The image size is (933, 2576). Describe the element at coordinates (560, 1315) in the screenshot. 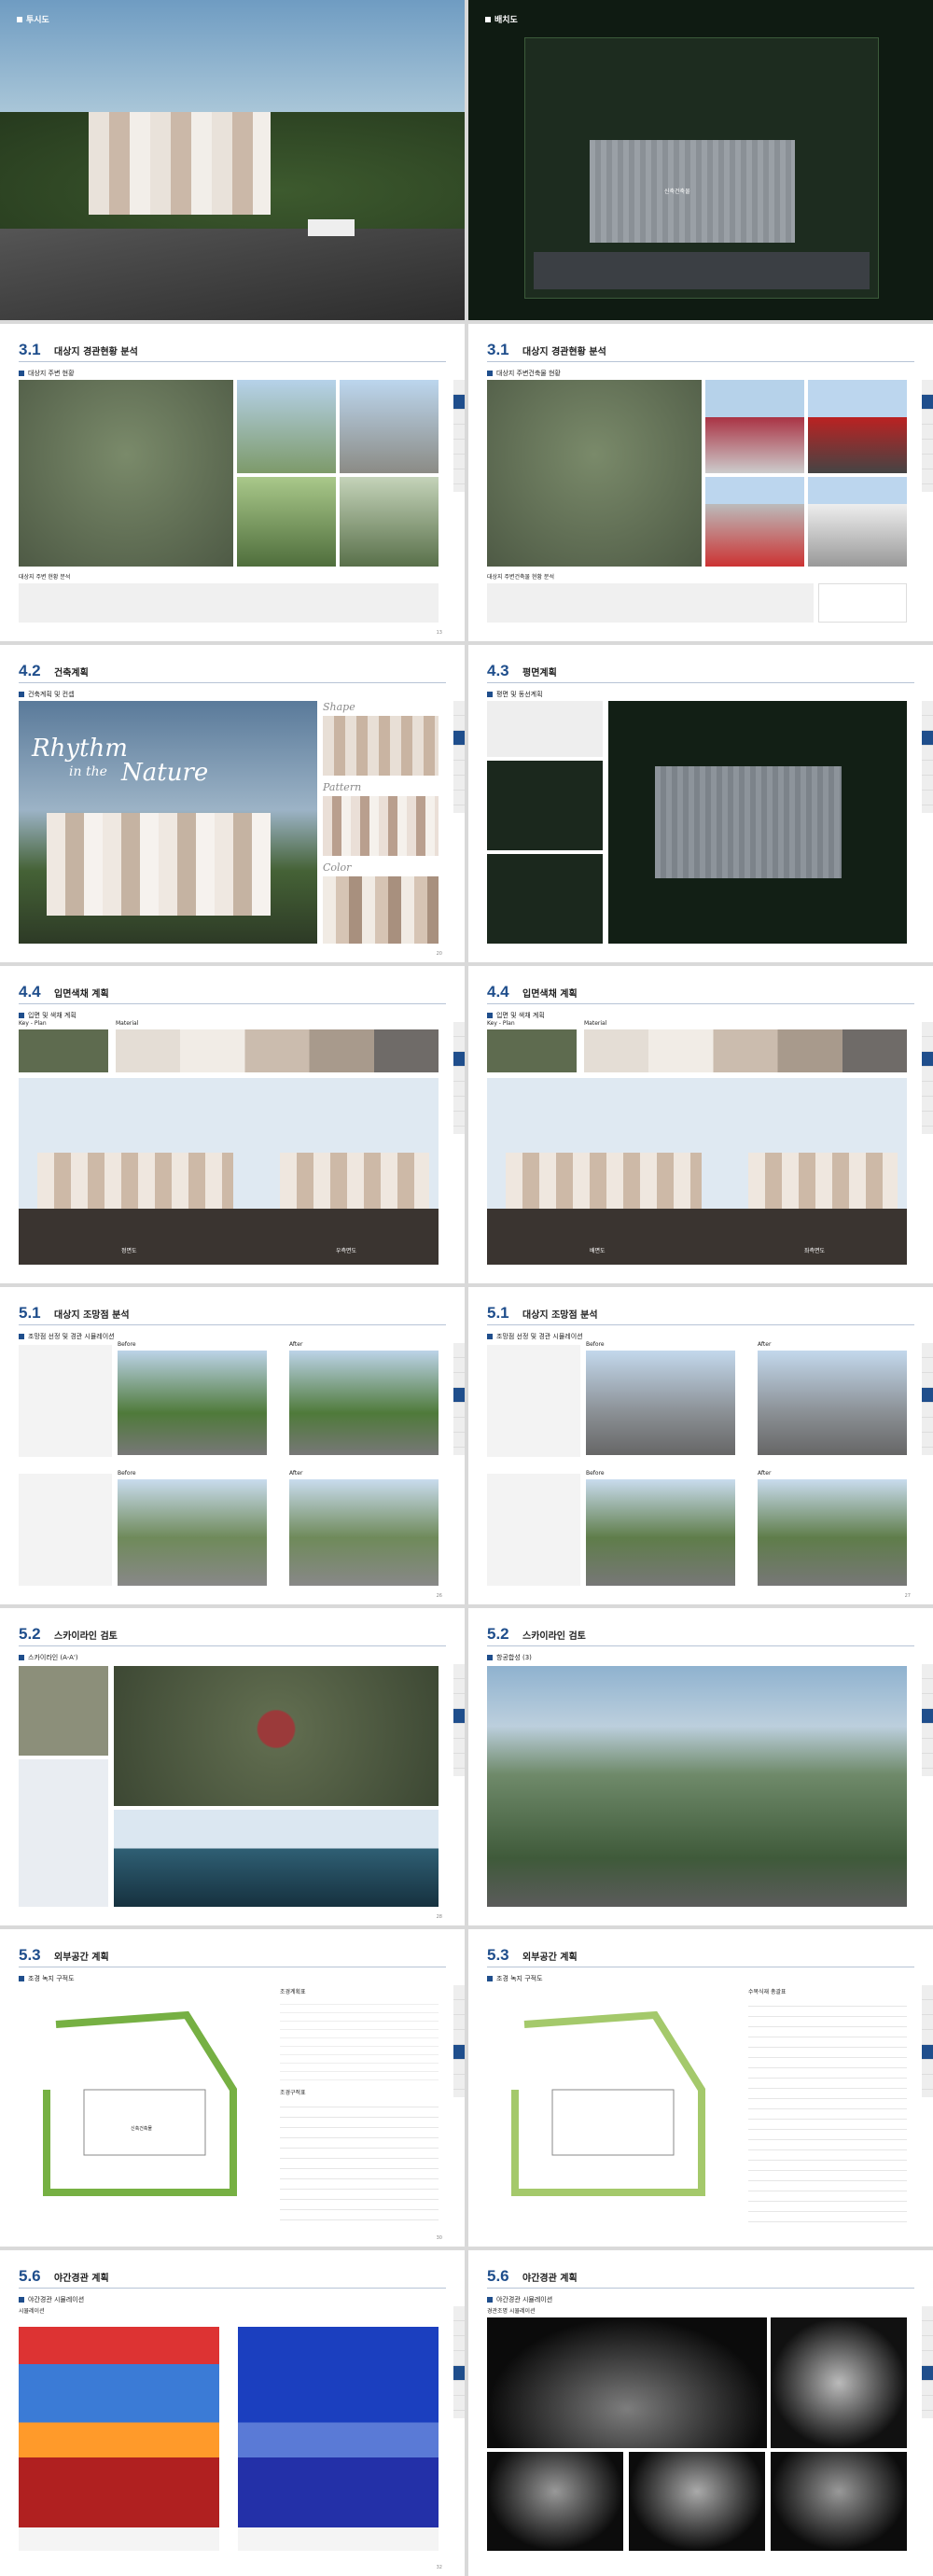

I see `section-title: 대상지 조망점 분석` at that location.